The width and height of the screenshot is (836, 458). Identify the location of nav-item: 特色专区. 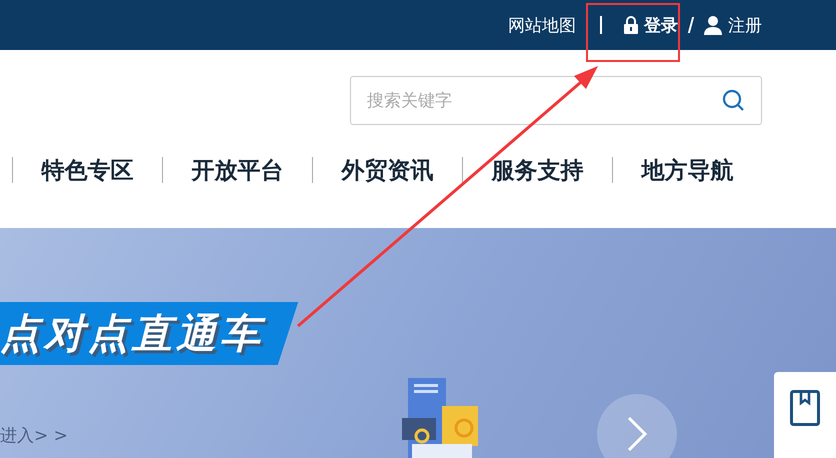
(87, 170).